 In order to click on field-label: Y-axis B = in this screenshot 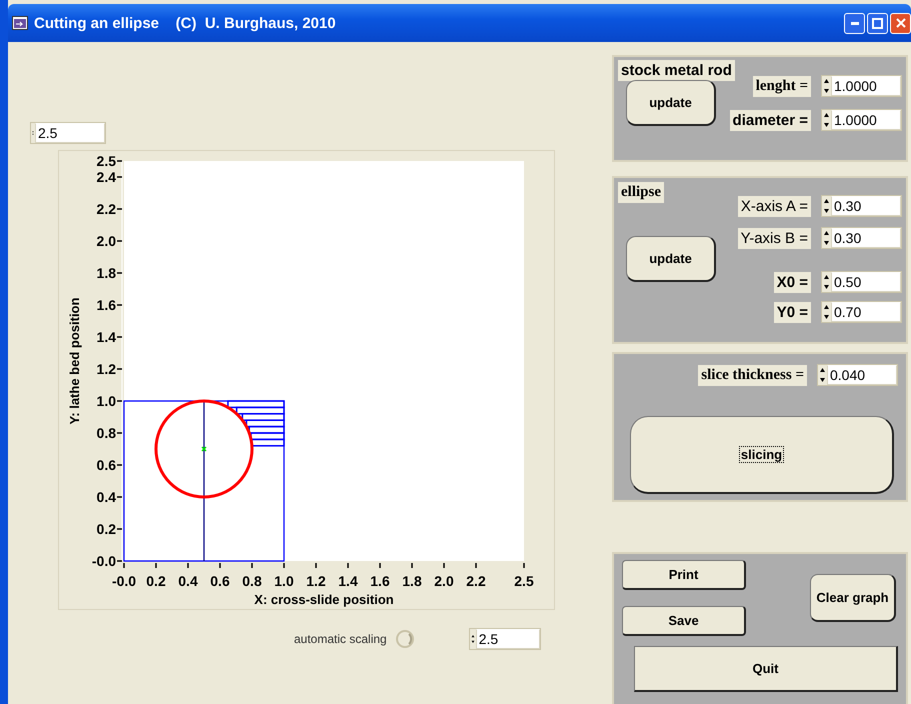, I will do `click(774, 238)`.